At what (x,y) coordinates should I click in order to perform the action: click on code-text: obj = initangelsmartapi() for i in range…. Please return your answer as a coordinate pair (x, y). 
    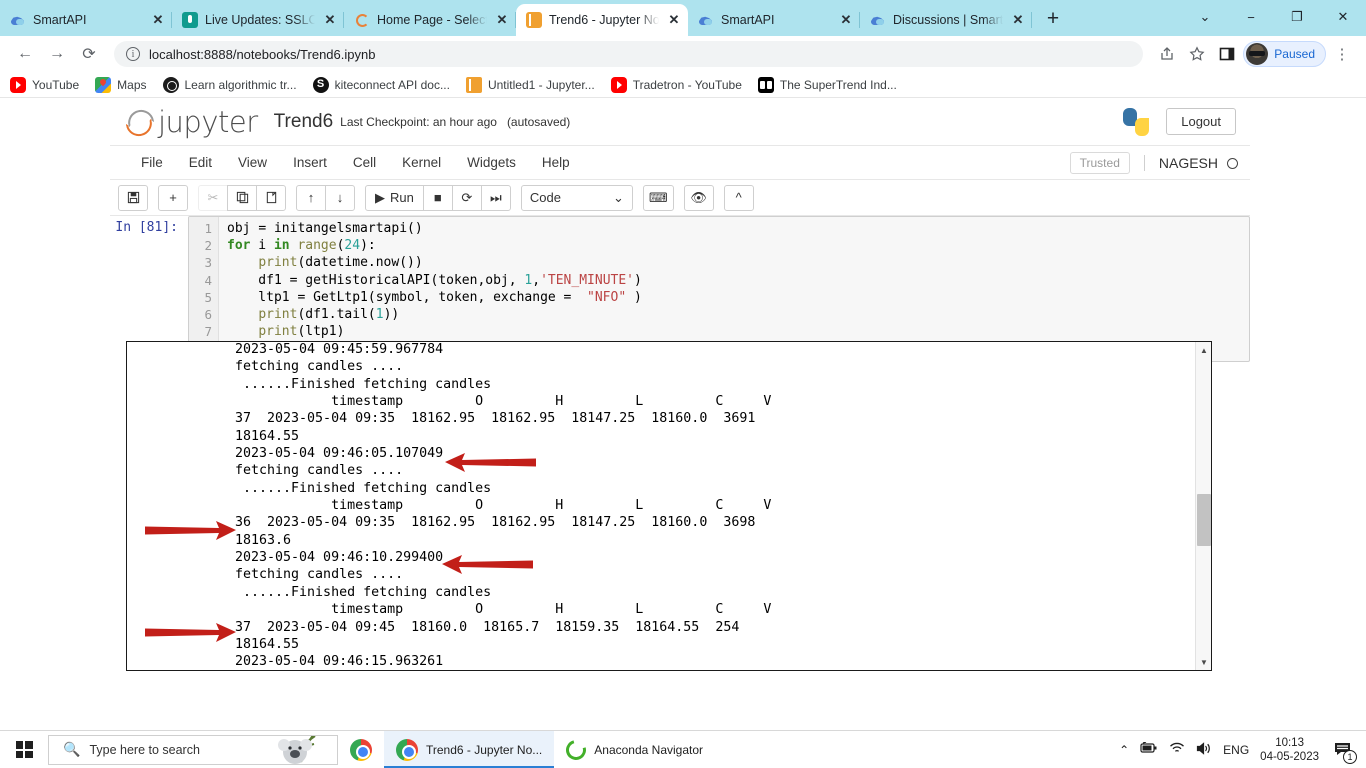
    Looking at the image, I should click on (734, 289).